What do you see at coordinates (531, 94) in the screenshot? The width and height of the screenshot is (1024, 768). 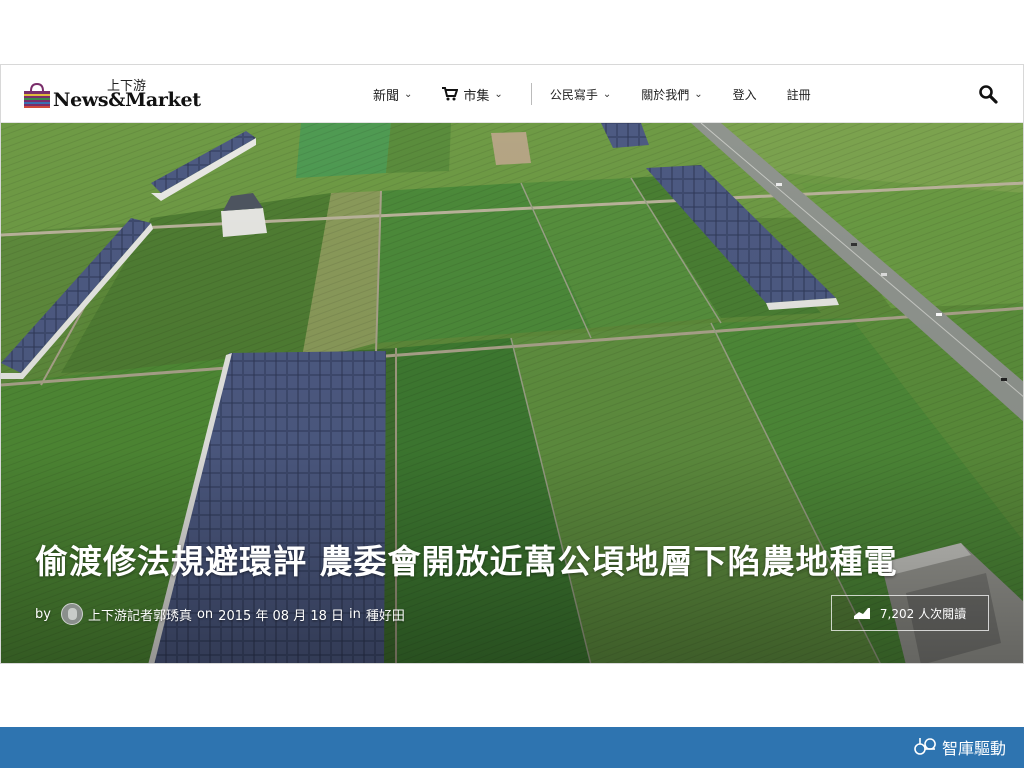 I see `nav-divider` at bounding box center [531, 94].